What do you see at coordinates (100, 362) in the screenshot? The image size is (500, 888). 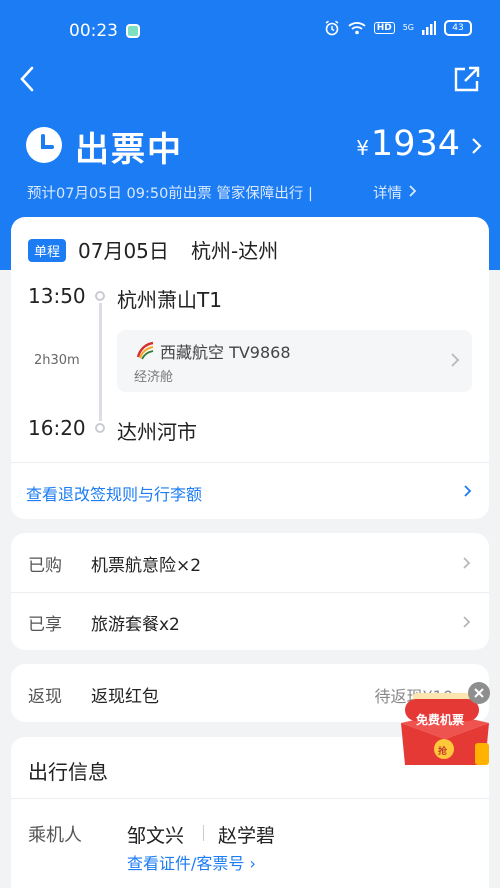 I see `timeline-line` at bounding box center [100, 362].